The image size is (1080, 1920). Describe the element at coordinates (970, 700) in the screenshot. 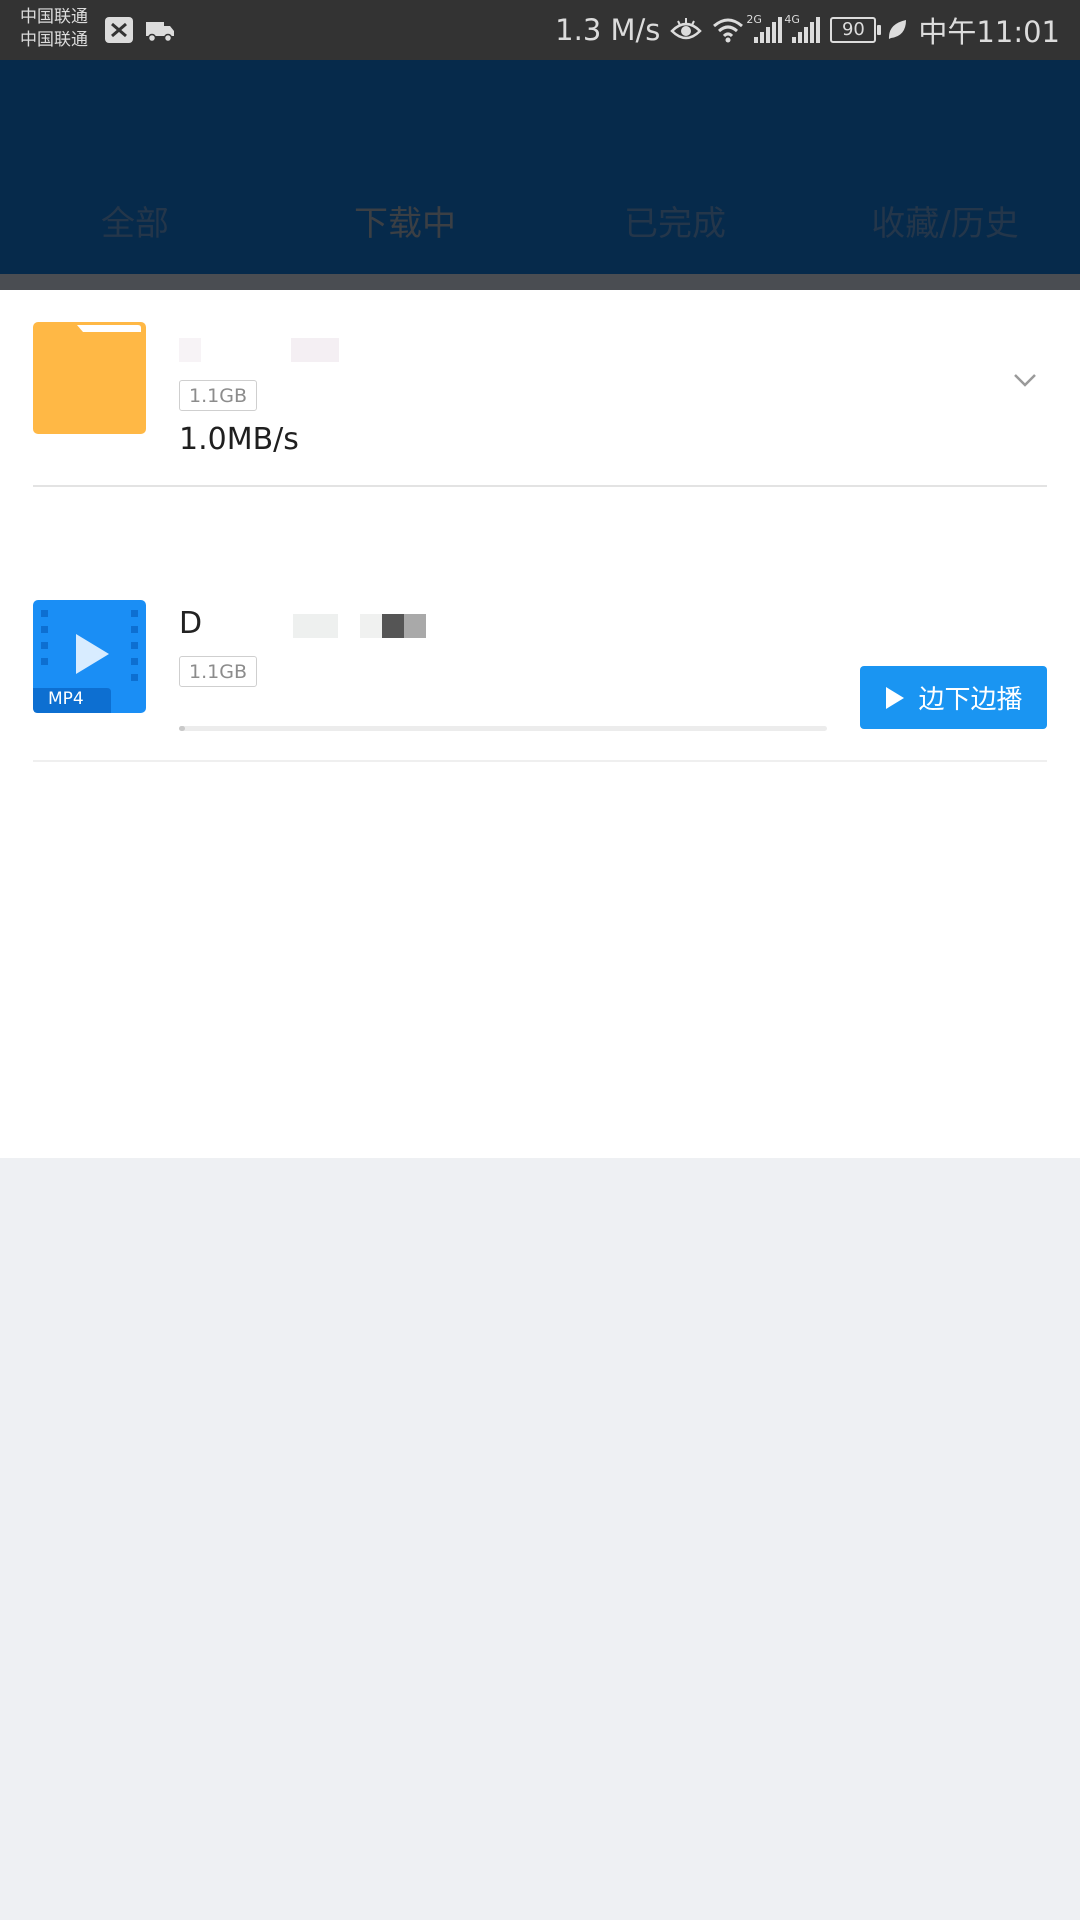

I see `play-button-label: 边下边播` at that location.